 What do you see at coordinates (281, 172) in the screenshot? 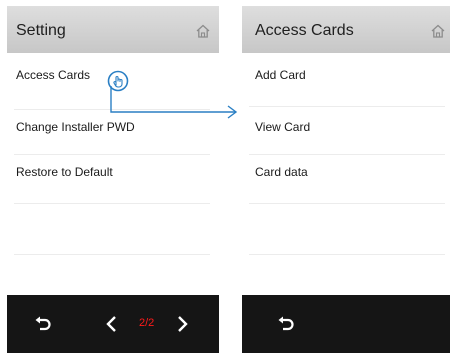
I see `menu-item-label: Card data` at bounding box center [281, 172].